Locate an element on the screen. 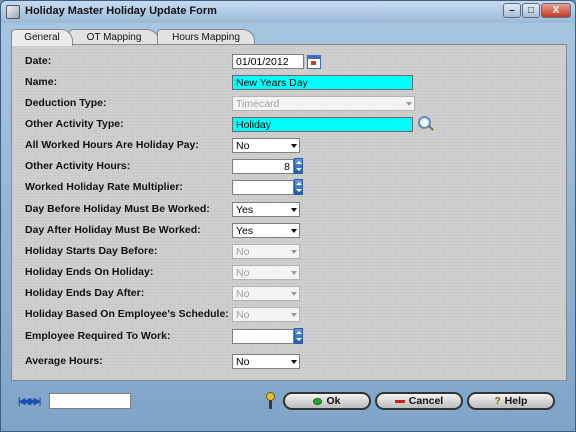  window-controls: – □ X is located at coordinates (537, 10).